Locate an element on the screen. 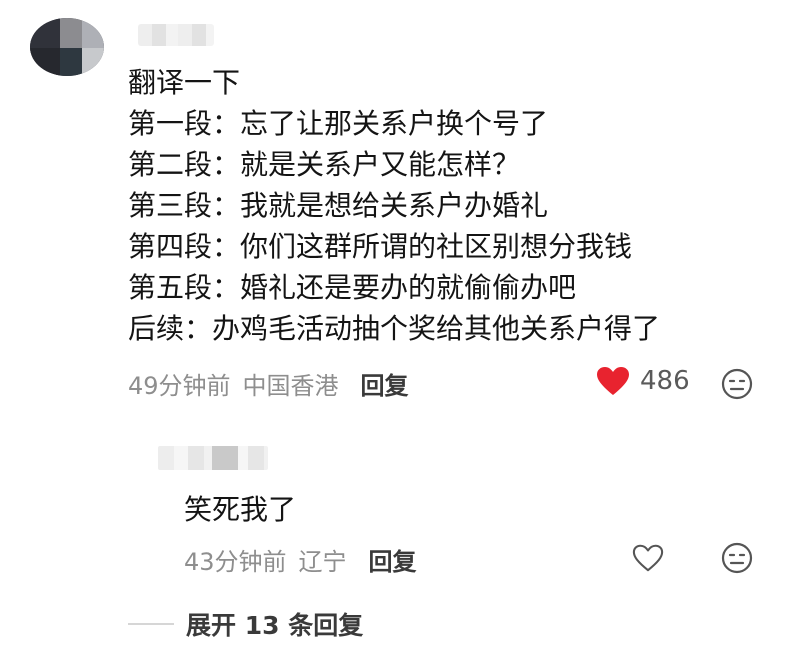 The height and width of the screenshot is (656, 800). heart-filled-icon is located at coordinates (613, 381).